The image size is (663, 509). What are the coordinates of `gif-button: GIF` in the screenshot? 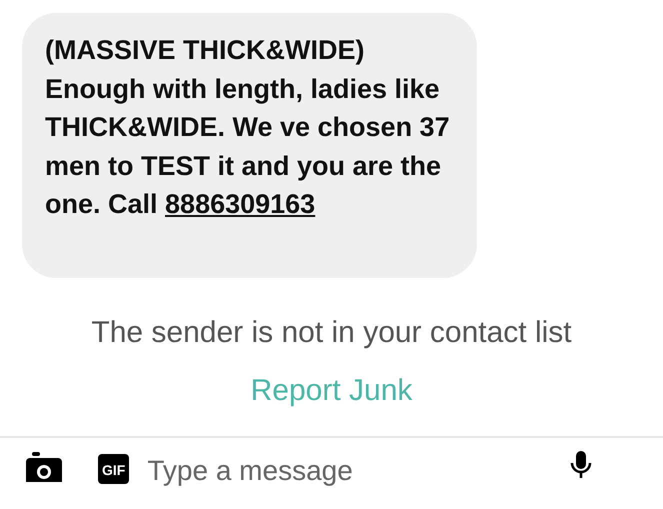 It's located at (114, 469).